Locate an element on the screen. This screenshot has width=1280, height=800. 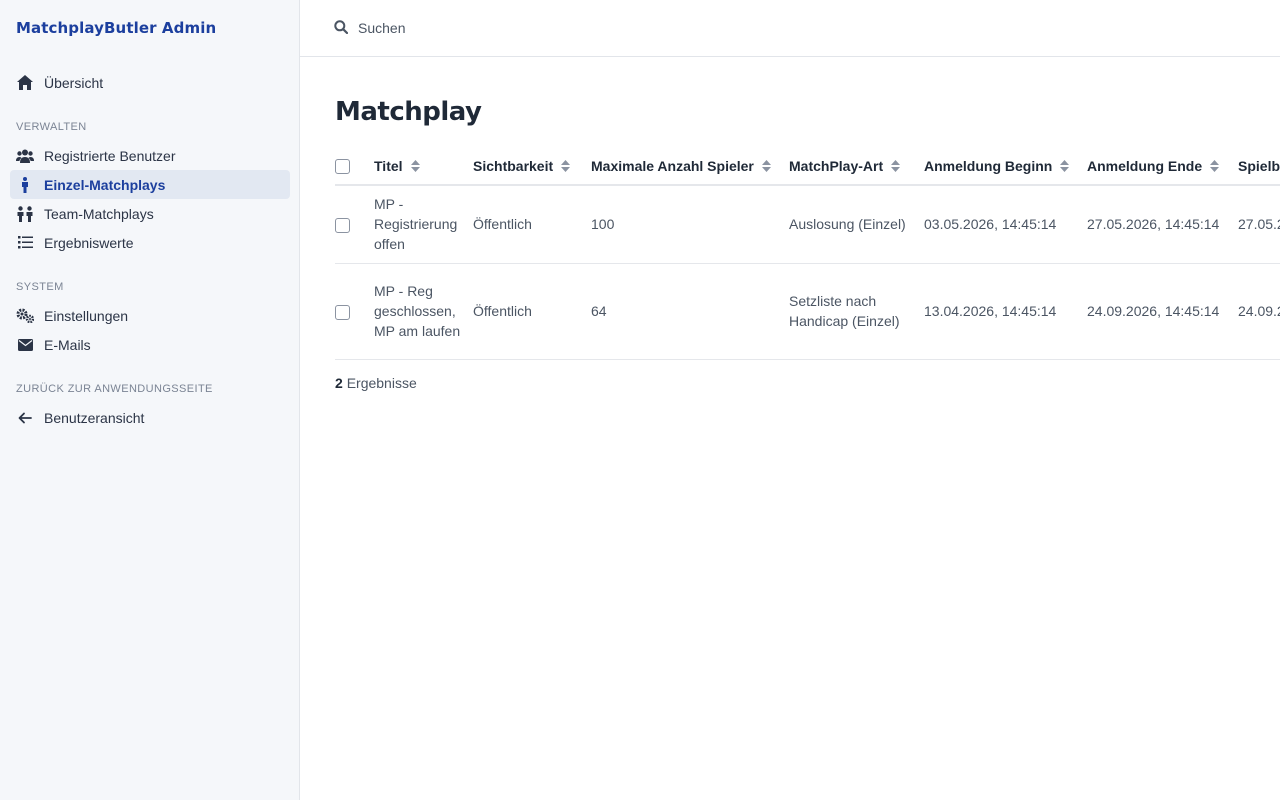
sidebar-item-label: E-Mails is located at coordinates (67, 344).